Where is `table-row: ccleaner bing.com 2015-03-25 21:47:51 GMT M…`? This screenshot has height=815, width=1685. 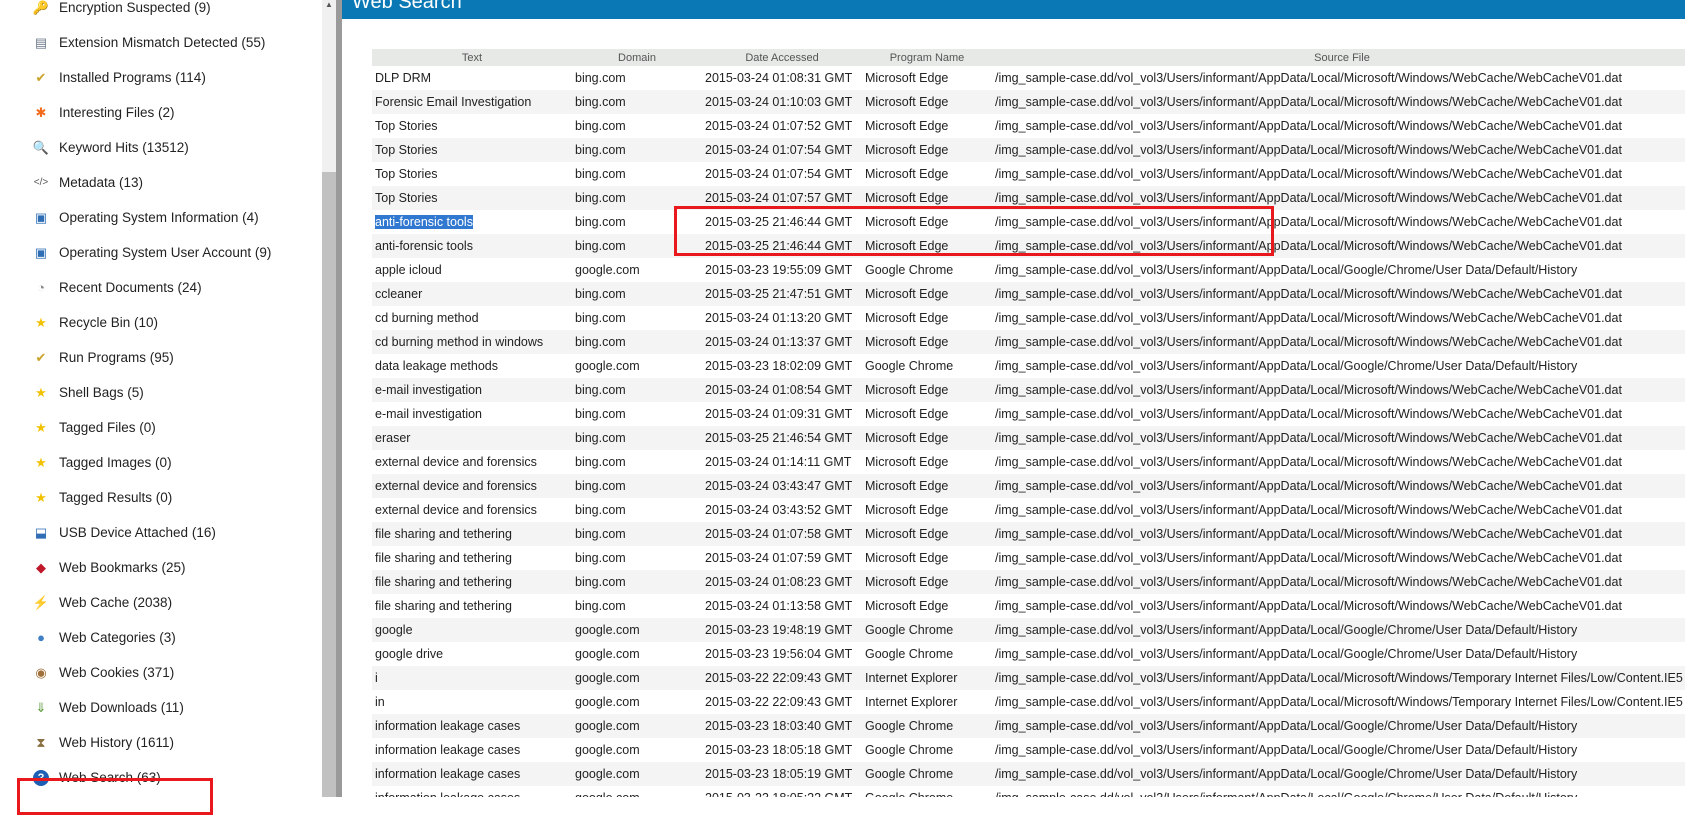 table-row: ccleaner bing.com 2015-03-25 21:47:51 GMT M… is located at coordinates (1028, 294).